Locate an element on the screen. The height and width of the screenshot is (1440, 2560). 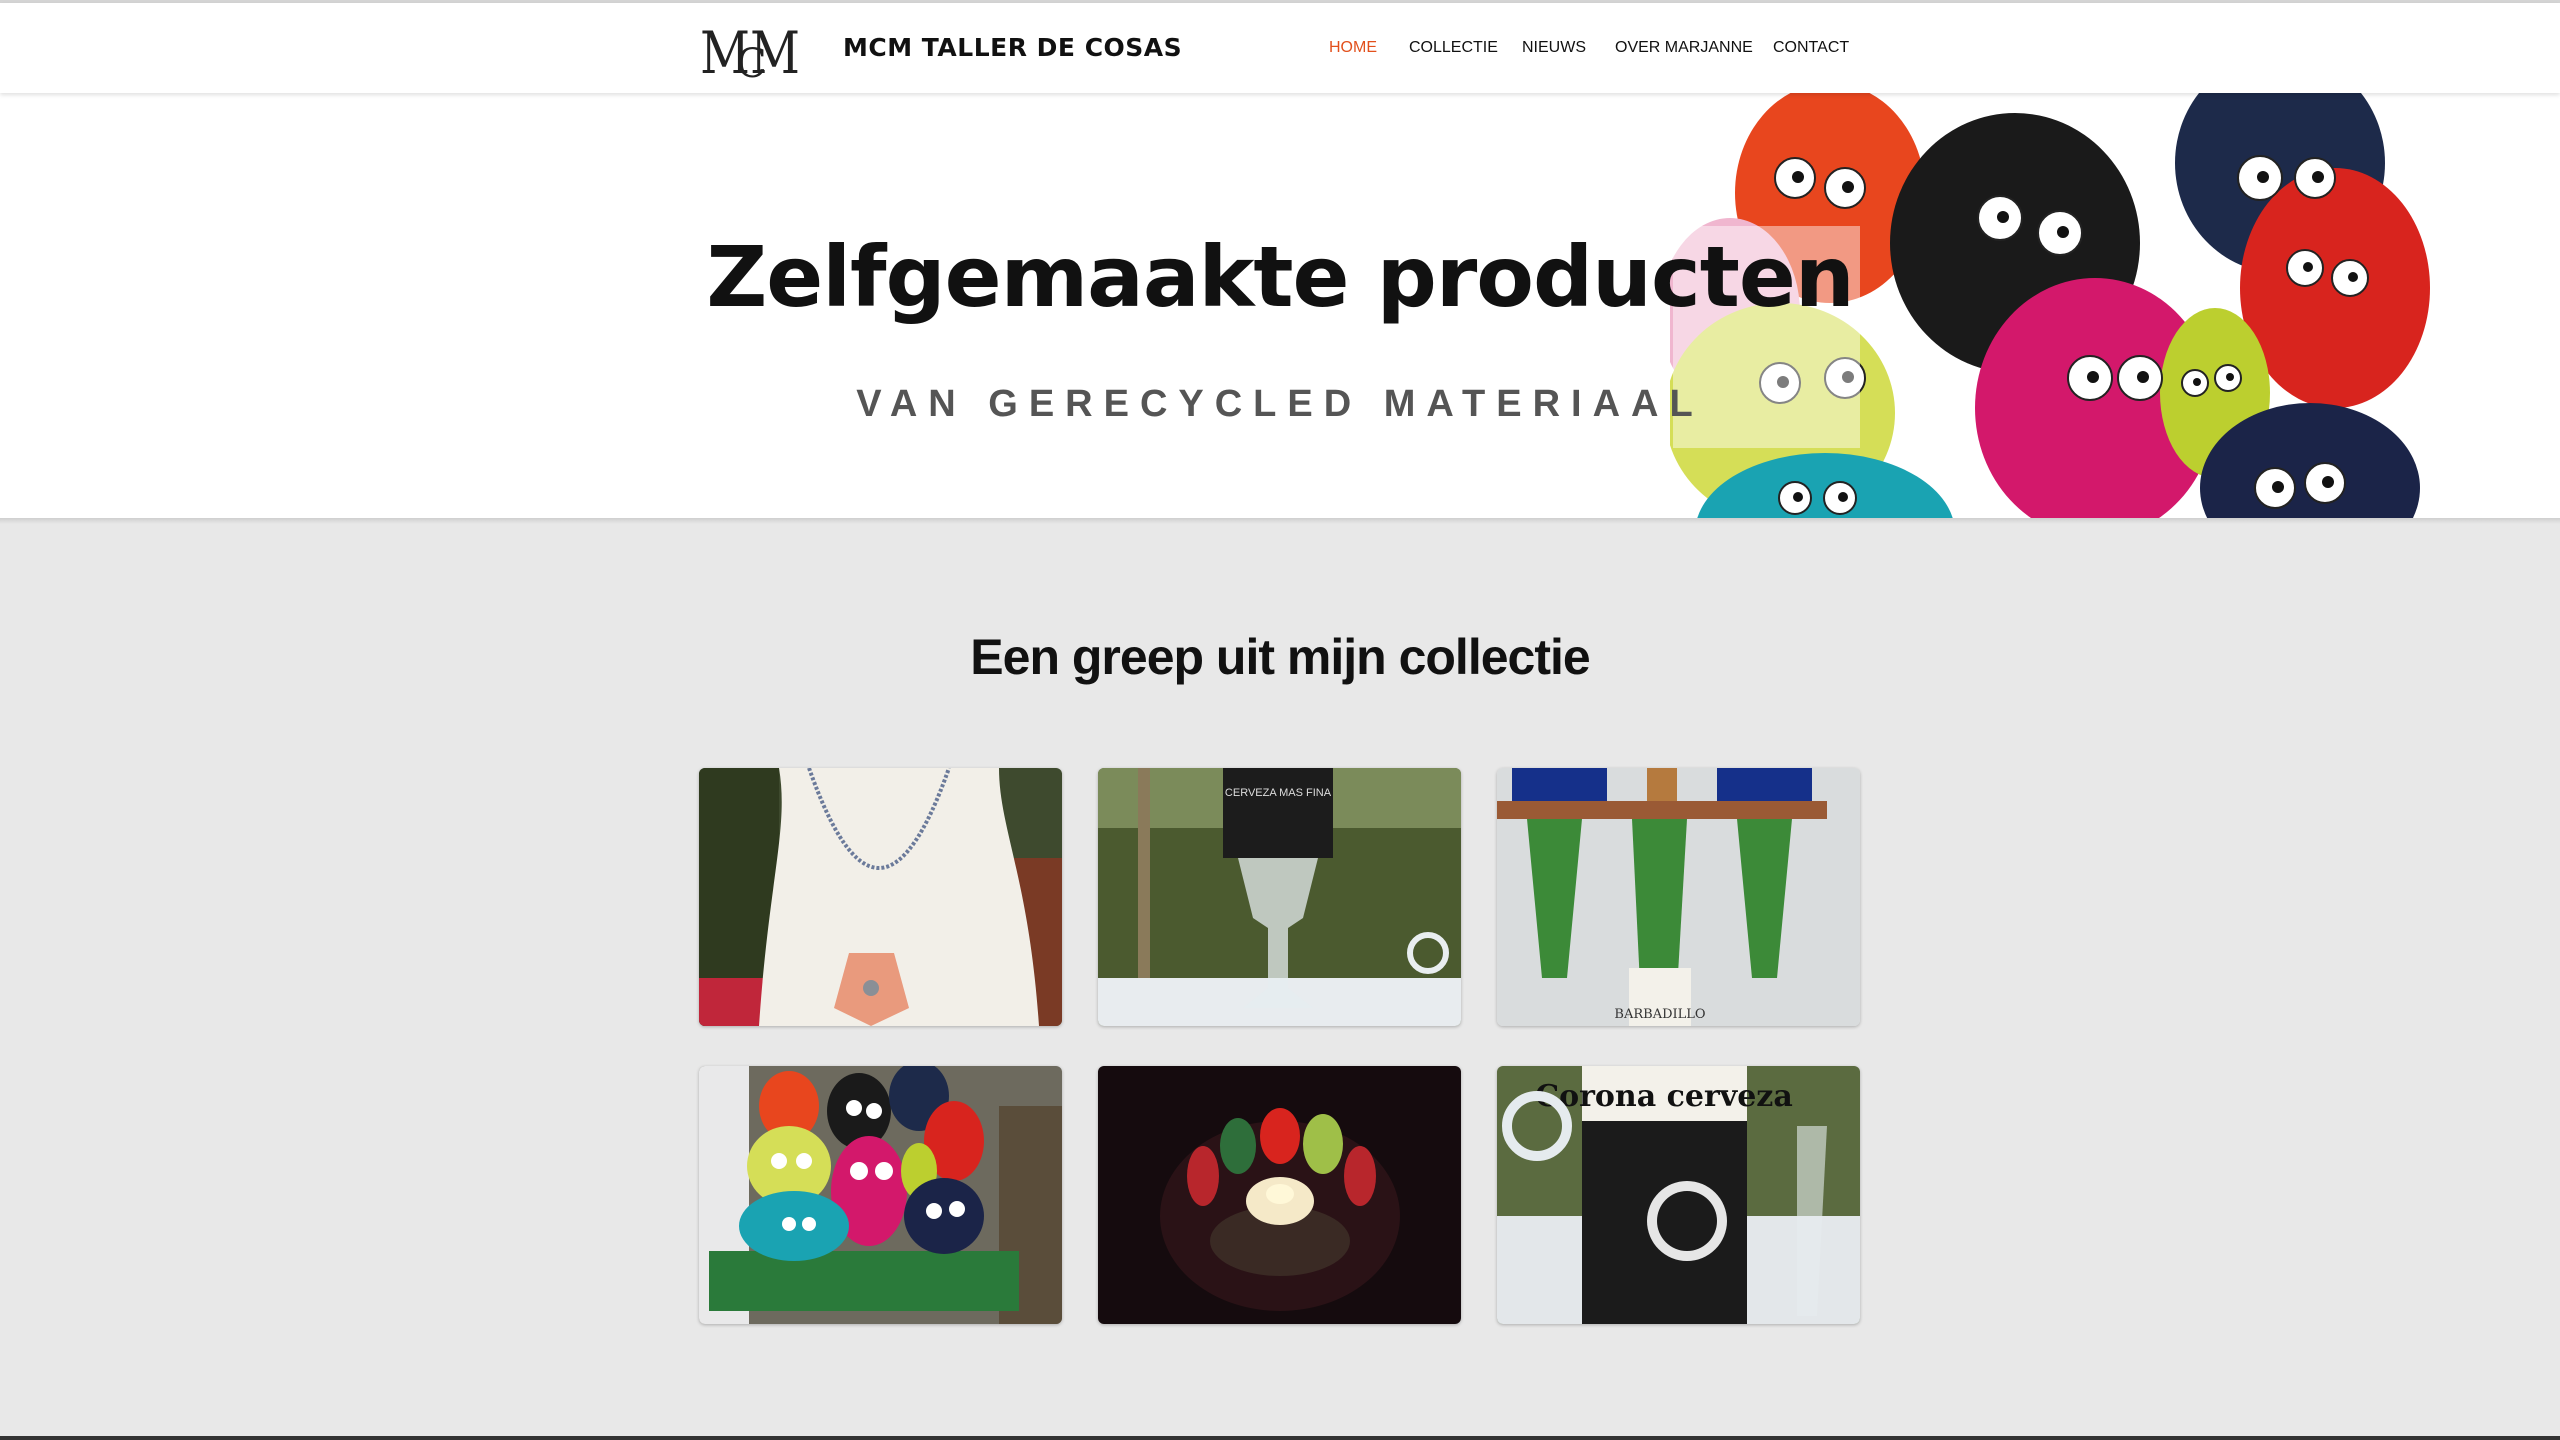
collection-item-bottle-vases: BARBADILLO is located at coordinates (1678, 897).